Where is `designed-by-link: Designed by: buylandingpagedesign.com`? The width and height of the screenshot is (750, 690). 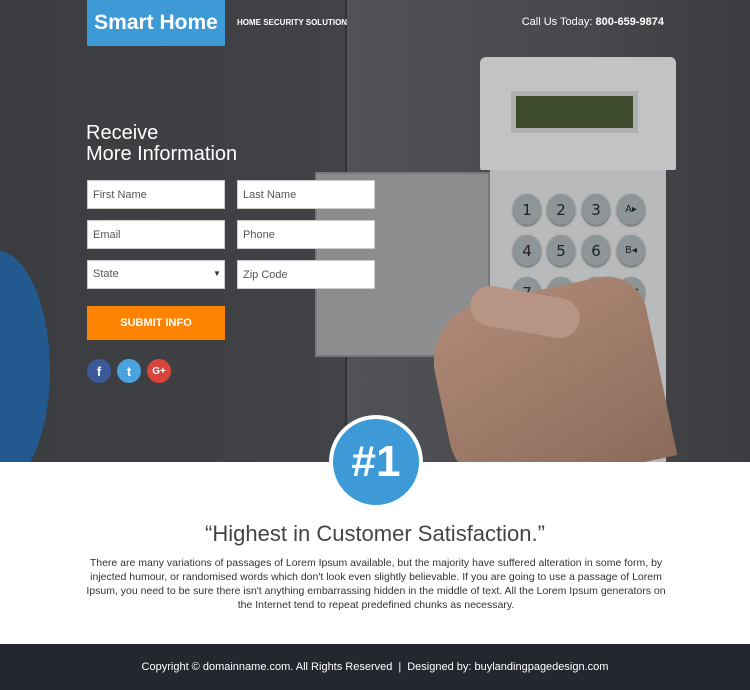 designed-by-link: Designed by: buylandingpagedesign.com is located at coordinates (507, 667).